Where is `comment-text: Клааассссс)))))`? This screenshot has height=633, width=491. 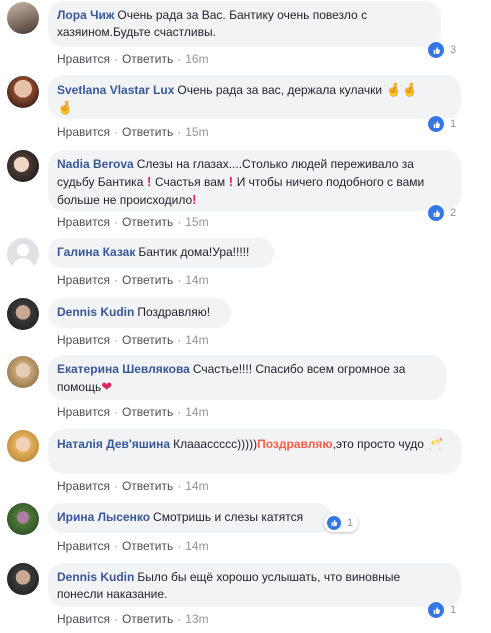 comment-text: Клааассссс))))) is located at coordinates (215, 444).